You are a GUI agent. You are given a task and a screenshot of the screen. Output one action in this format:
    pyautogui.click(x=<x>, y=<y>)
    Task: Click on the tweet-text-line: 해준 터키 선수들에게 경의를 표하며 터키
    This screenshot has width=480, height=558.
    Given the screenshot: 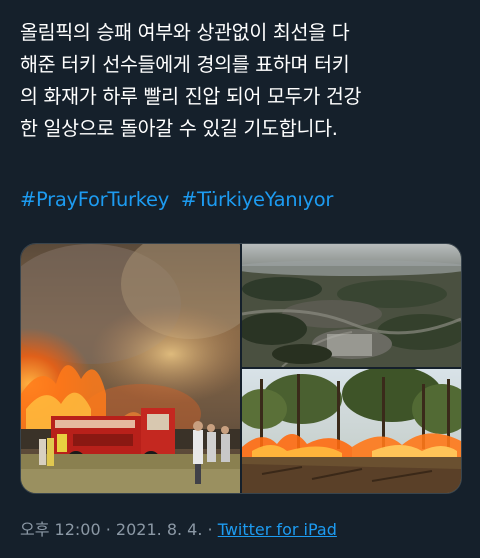 What is the action you would take?
    pyautogui.click(x=185, y=64)
    